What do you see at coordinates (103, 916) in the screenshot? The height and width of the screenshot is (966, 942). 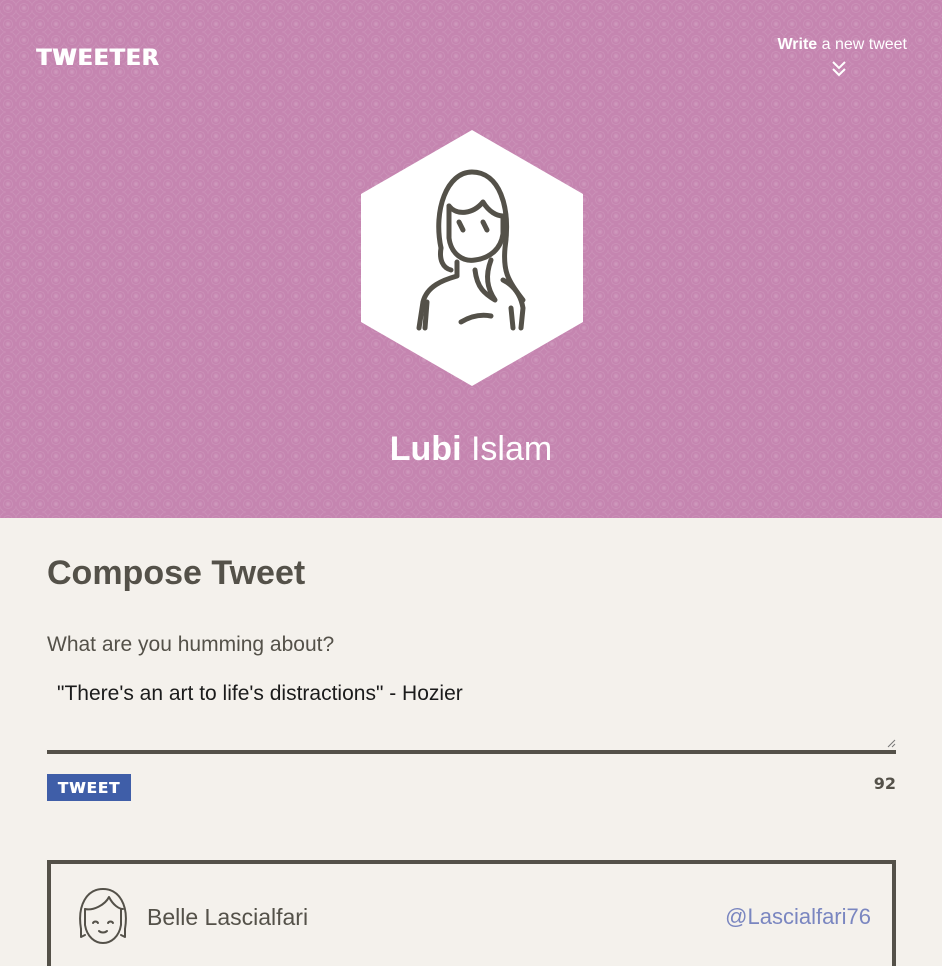 I see `tweet-avatar-icon` at bounding box center [103, 916].